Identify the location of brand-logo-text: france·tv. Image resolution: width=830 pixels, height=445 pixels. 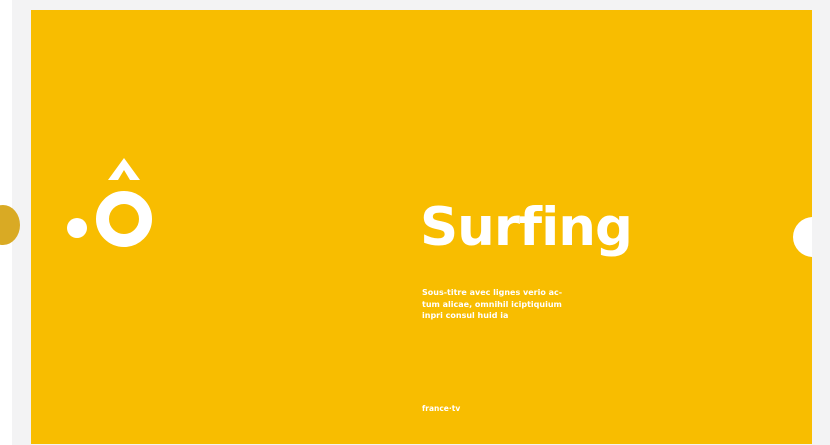
(441, 408).